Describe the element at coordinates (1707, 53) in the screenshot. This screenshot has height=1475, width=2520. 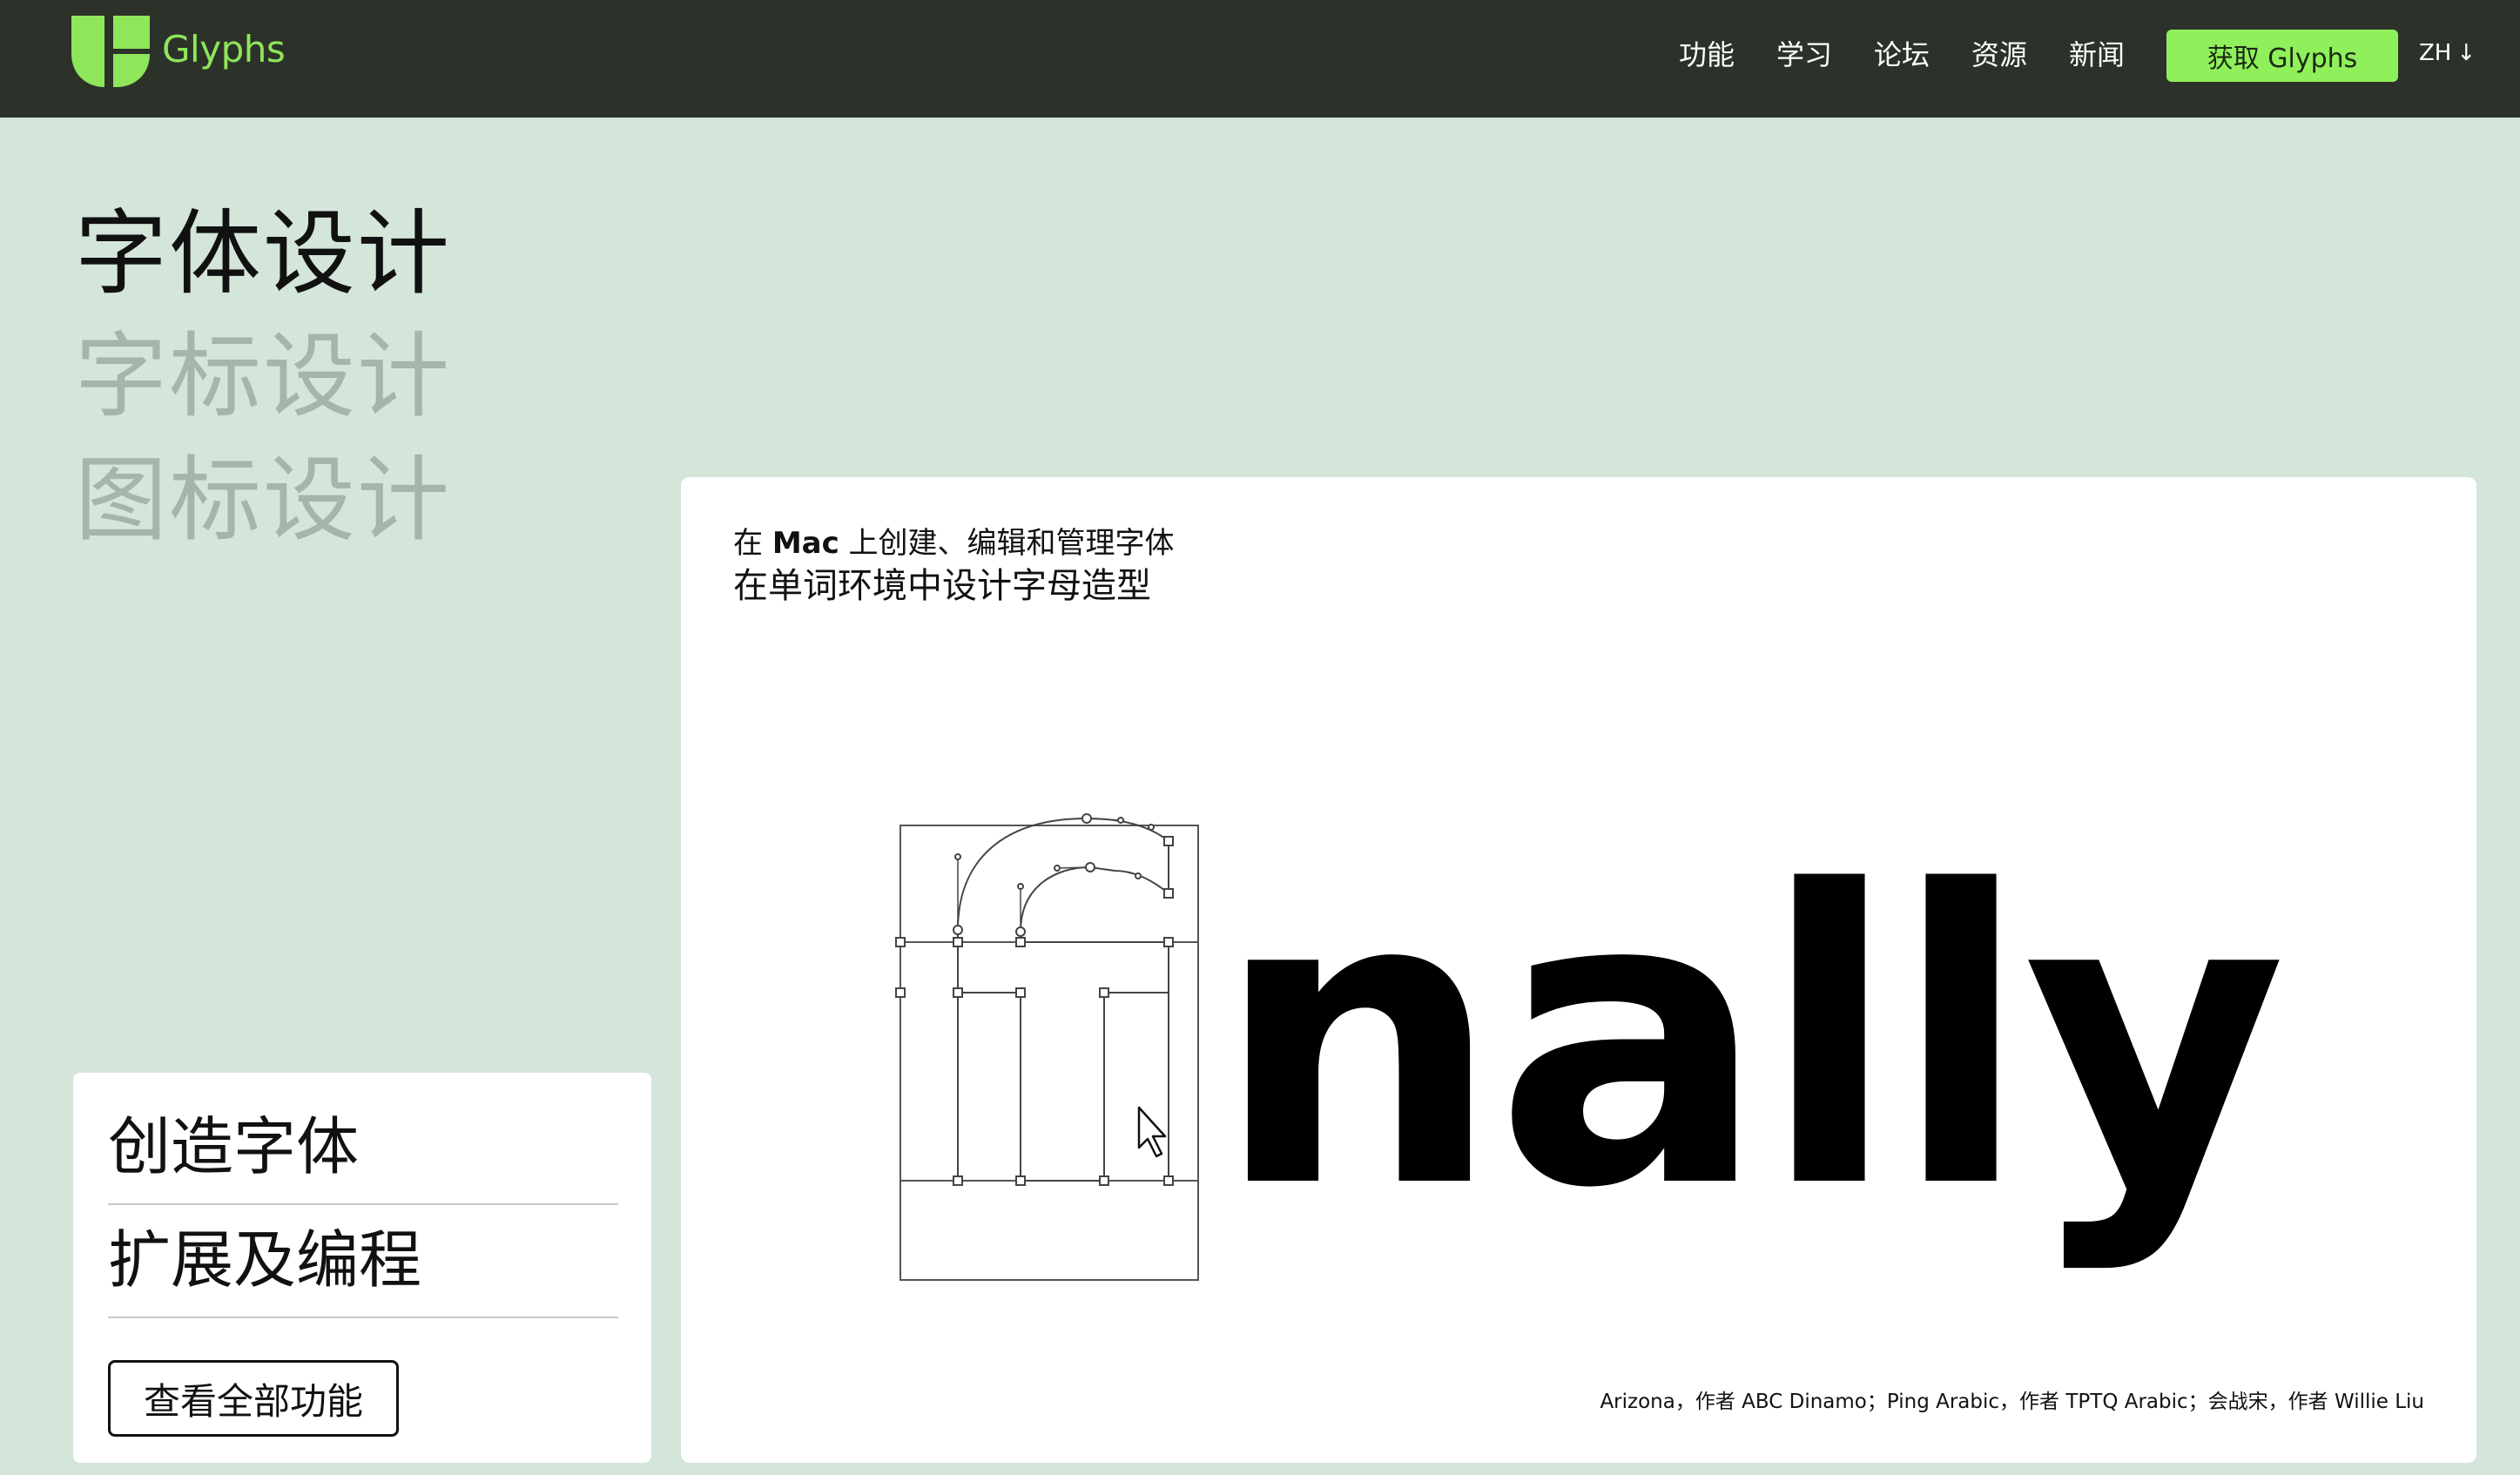
I see `nav-features: 功能` at that location.